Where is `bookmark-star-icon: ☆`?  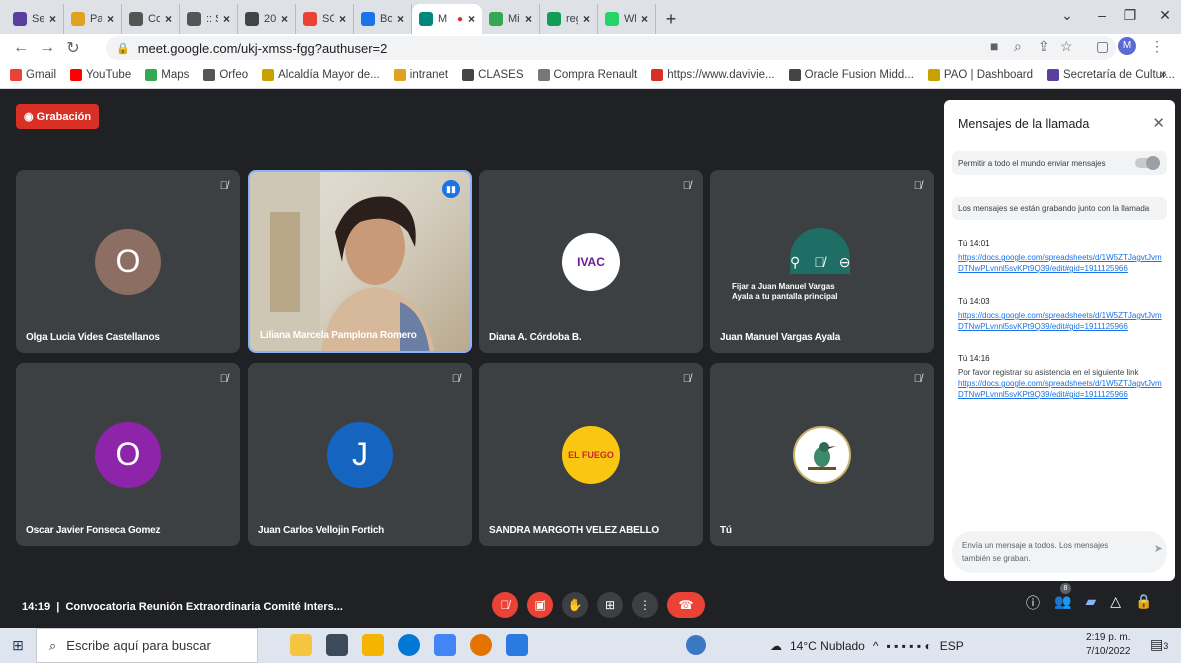 bookmark-star-icon: ☆ is located at coordinates (1066, 46).